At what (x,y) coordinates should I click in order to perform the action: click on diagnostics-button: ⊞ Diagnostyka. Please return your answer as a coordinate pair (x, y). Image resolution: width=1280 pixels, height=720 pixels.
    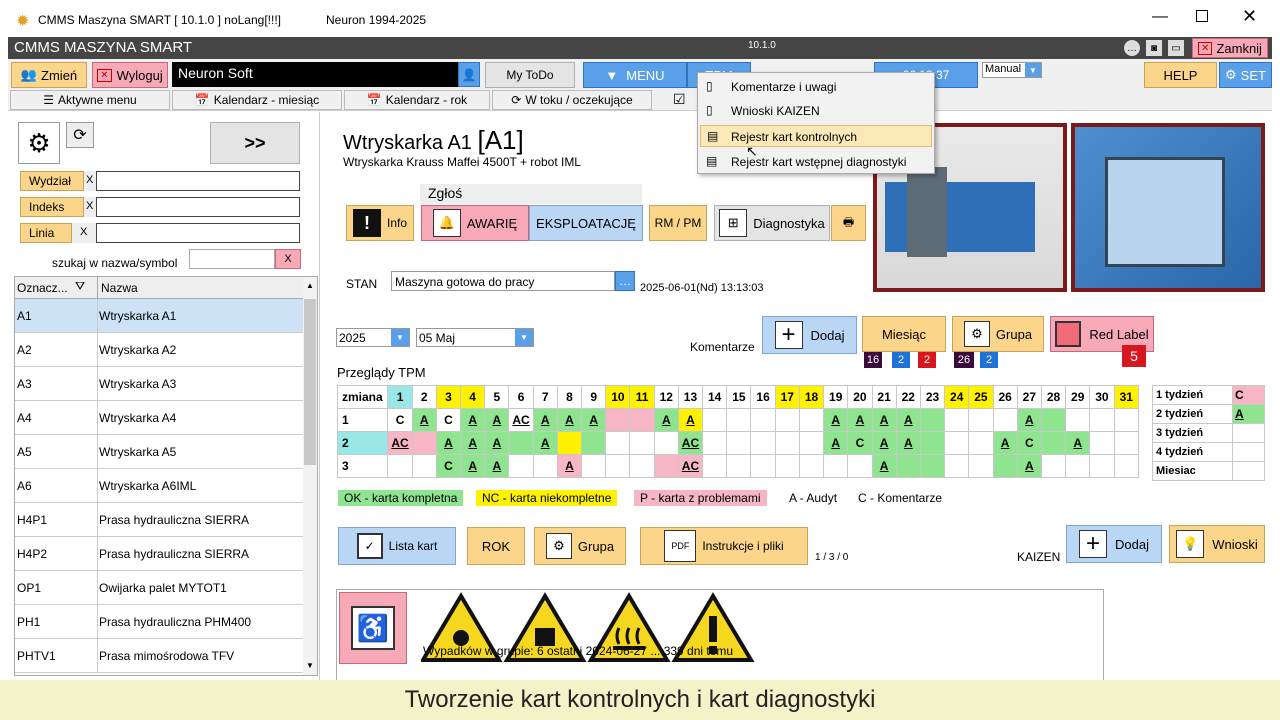
    Looking at the image, I should click on (772, 223).